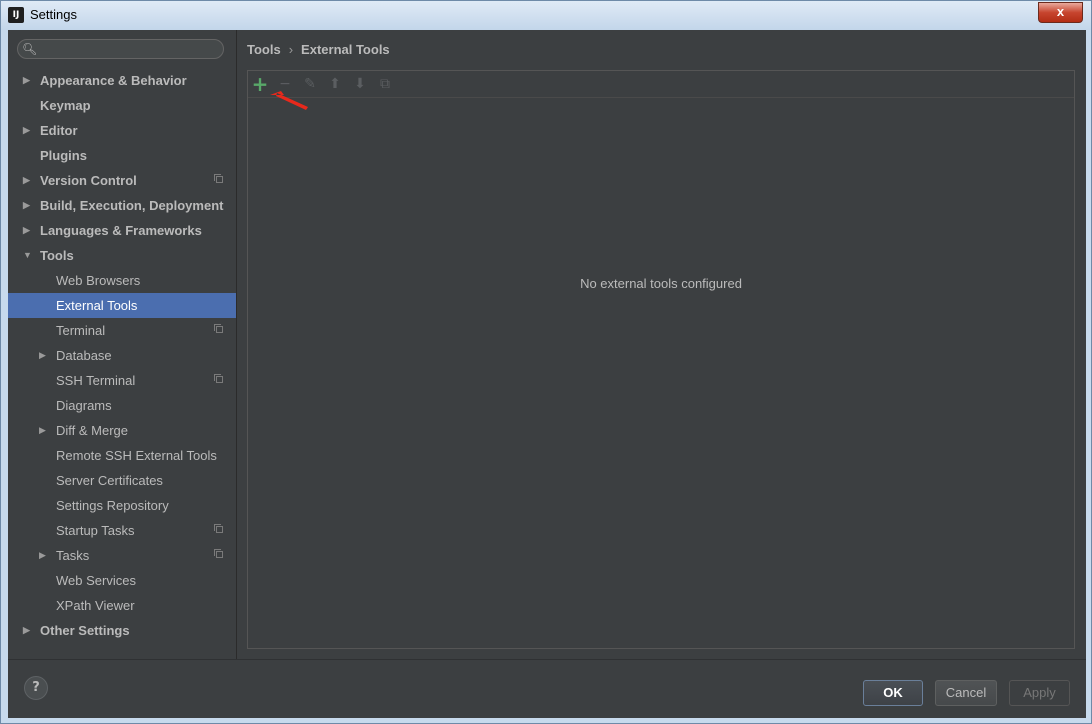  I want to click on tools-toolbar: + − ✎ ⬆ ⬇ ⧉, so click(661, 84).